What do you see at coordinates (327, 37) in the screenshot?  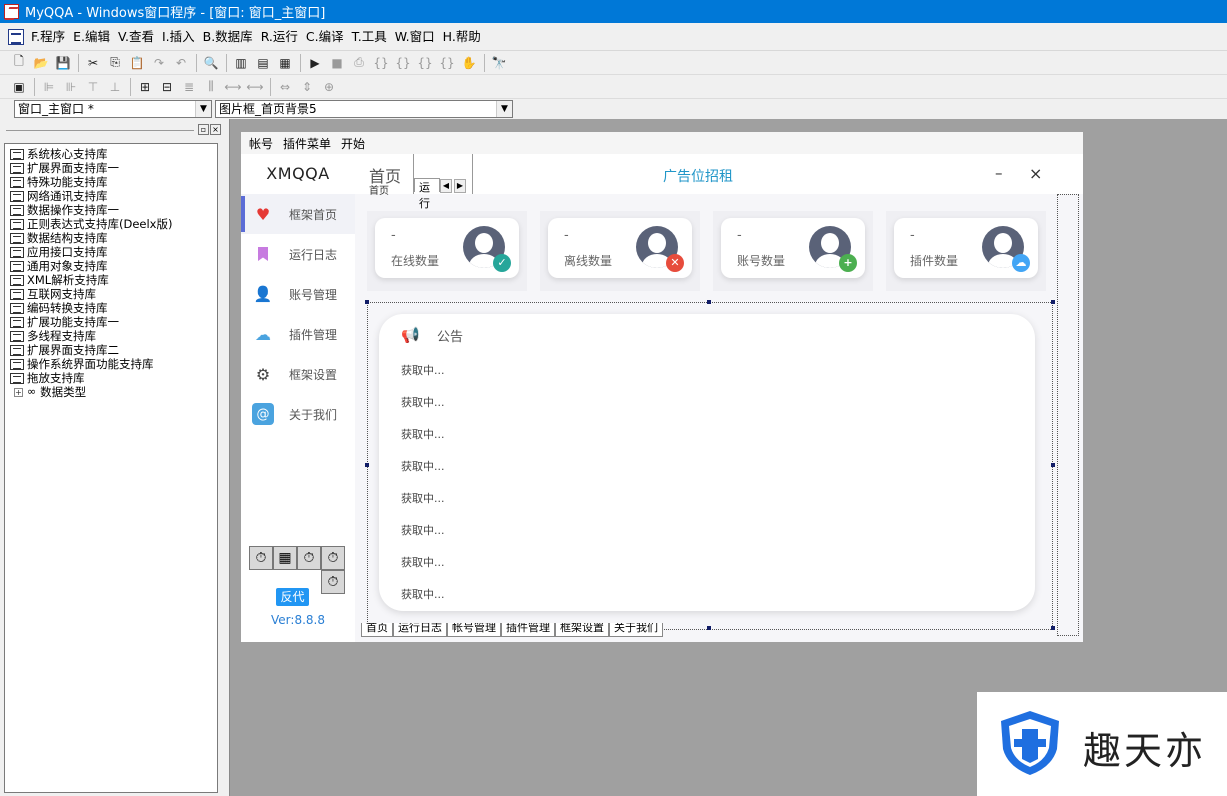 I see `menu-compile: C.编译` at bounding box center [327, 37].